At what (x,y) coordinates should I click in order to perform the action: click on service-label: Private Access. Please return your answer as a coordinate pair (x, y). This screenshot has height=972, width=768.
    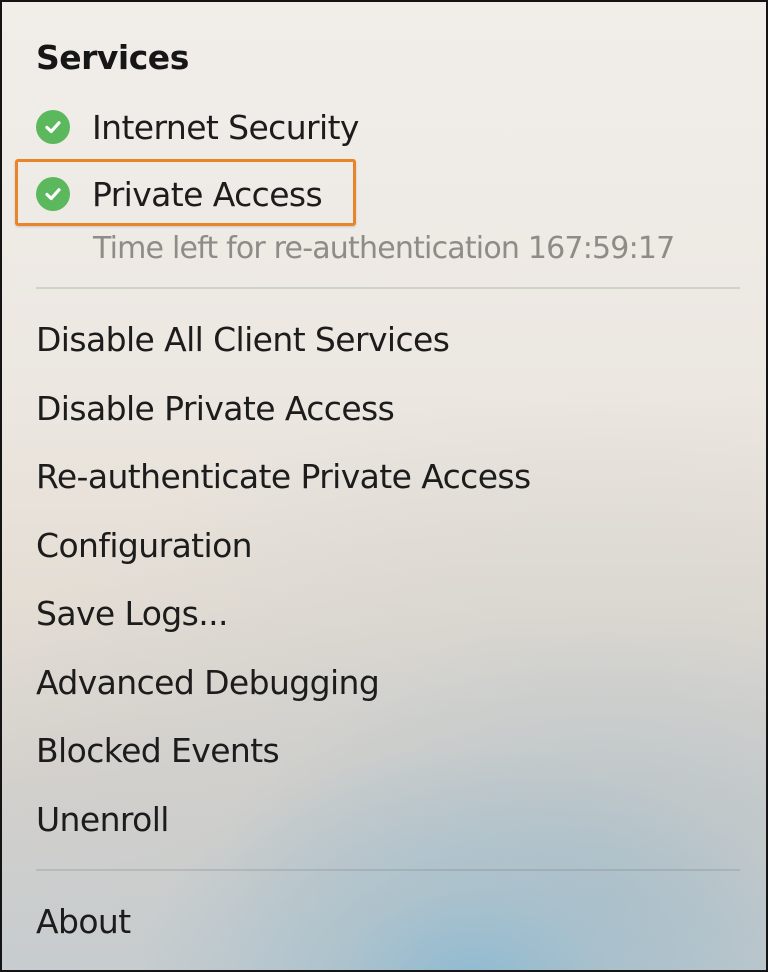
    Looking at the image, I should click on (207, 194).